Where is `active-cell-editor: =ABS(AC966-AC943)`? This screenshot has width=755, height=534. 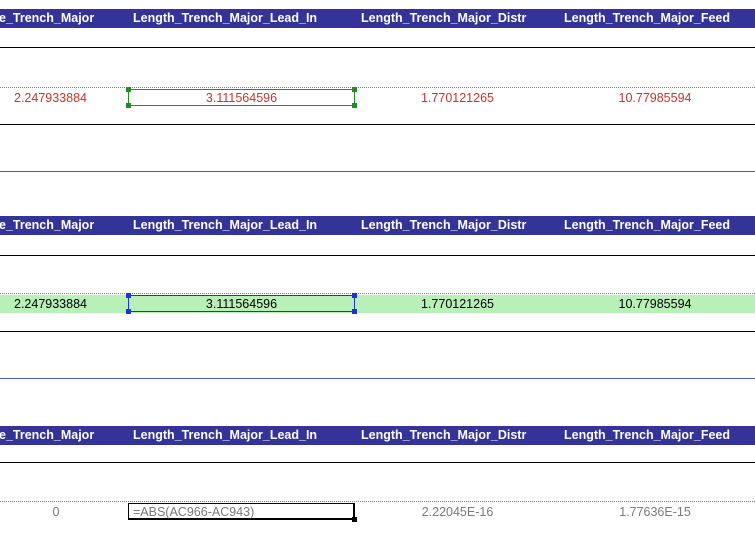 active-cell-editor: =ABS(AC966-AC943) is located at coordinates (242, 512).